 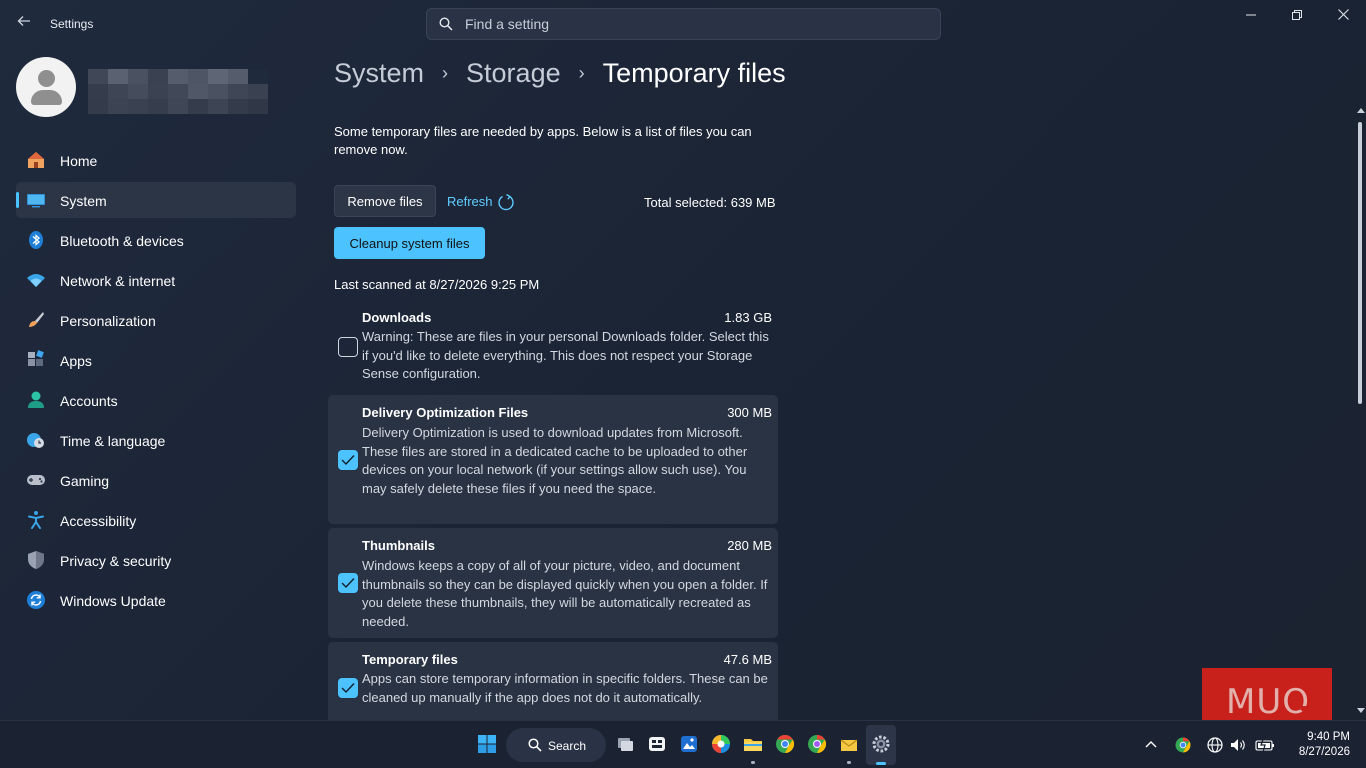 What do you see at coordinates (506, 202) in the screenshot?
I see `refresh-icon` at bounding box center [506, 202].